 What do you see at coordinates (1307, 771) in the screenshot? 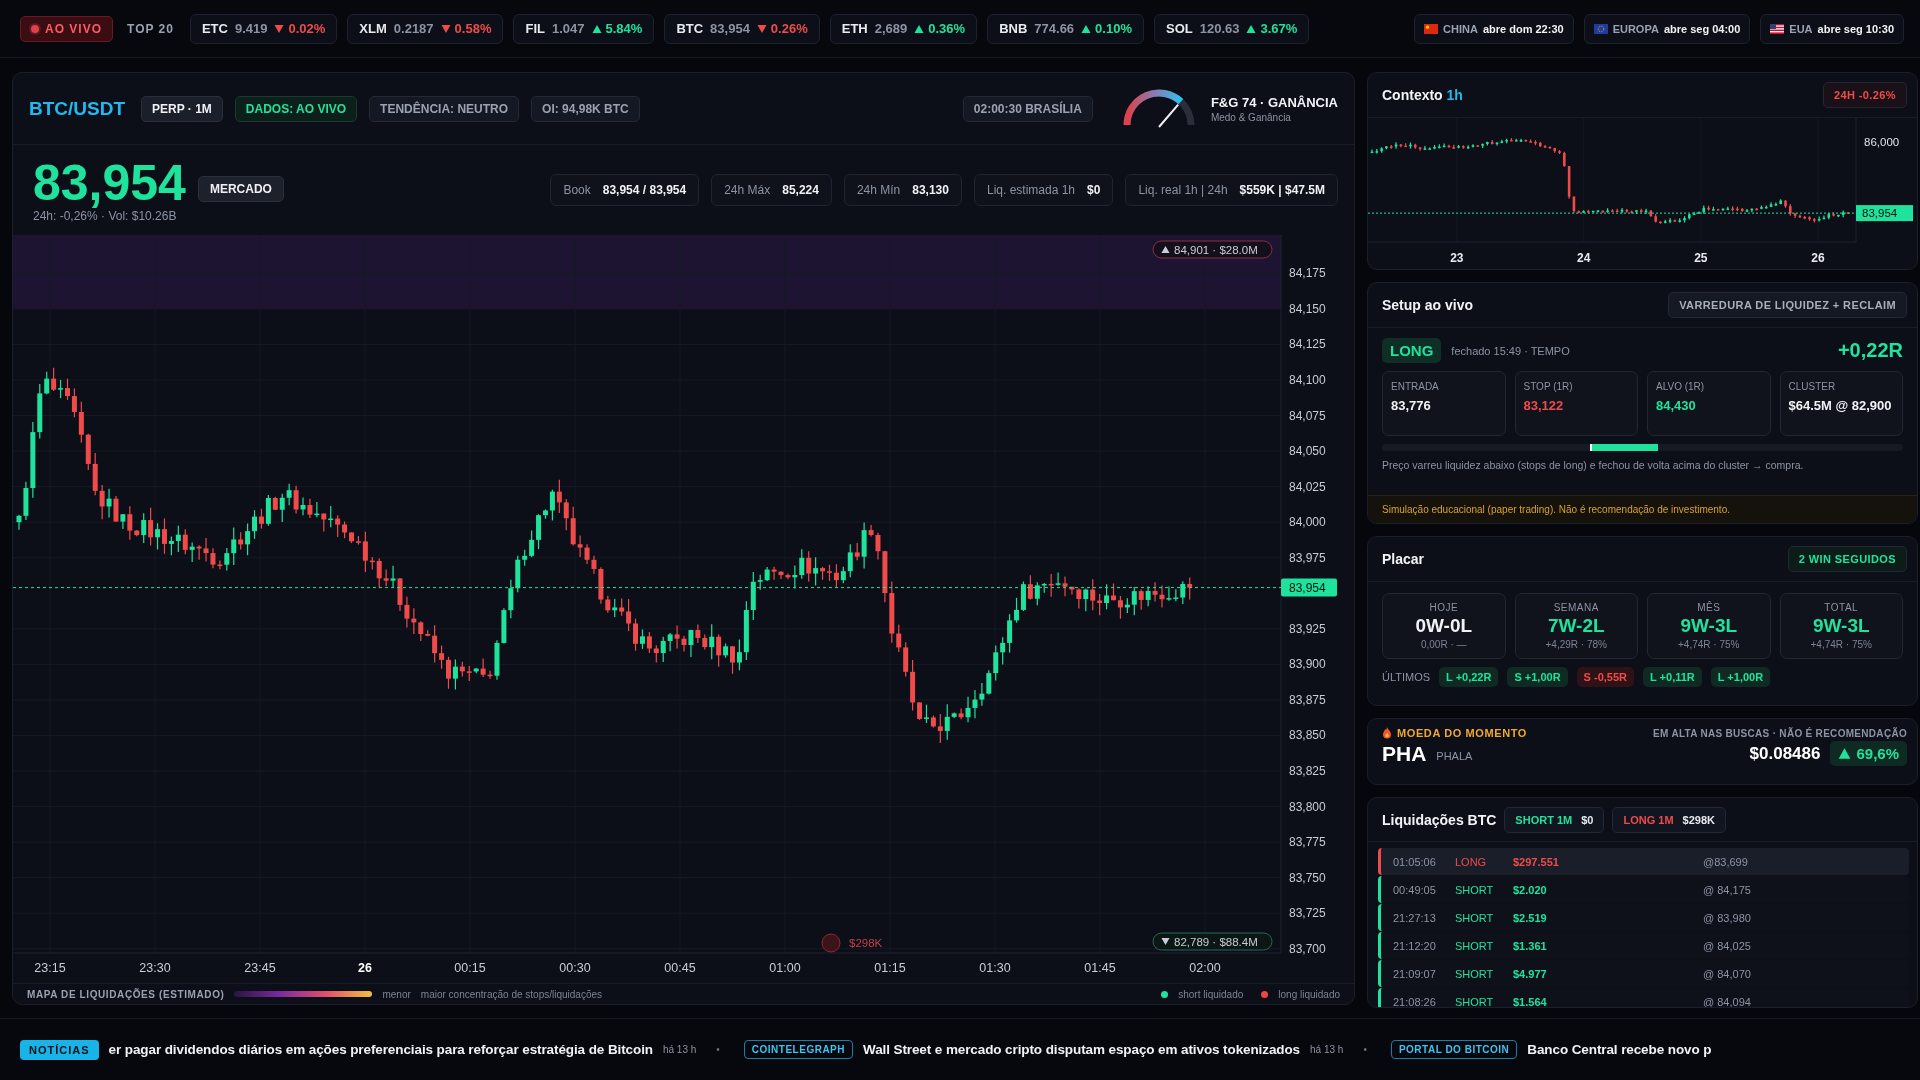
I see `y-axis-label: 83,825` at bounding box center [1307, 771].